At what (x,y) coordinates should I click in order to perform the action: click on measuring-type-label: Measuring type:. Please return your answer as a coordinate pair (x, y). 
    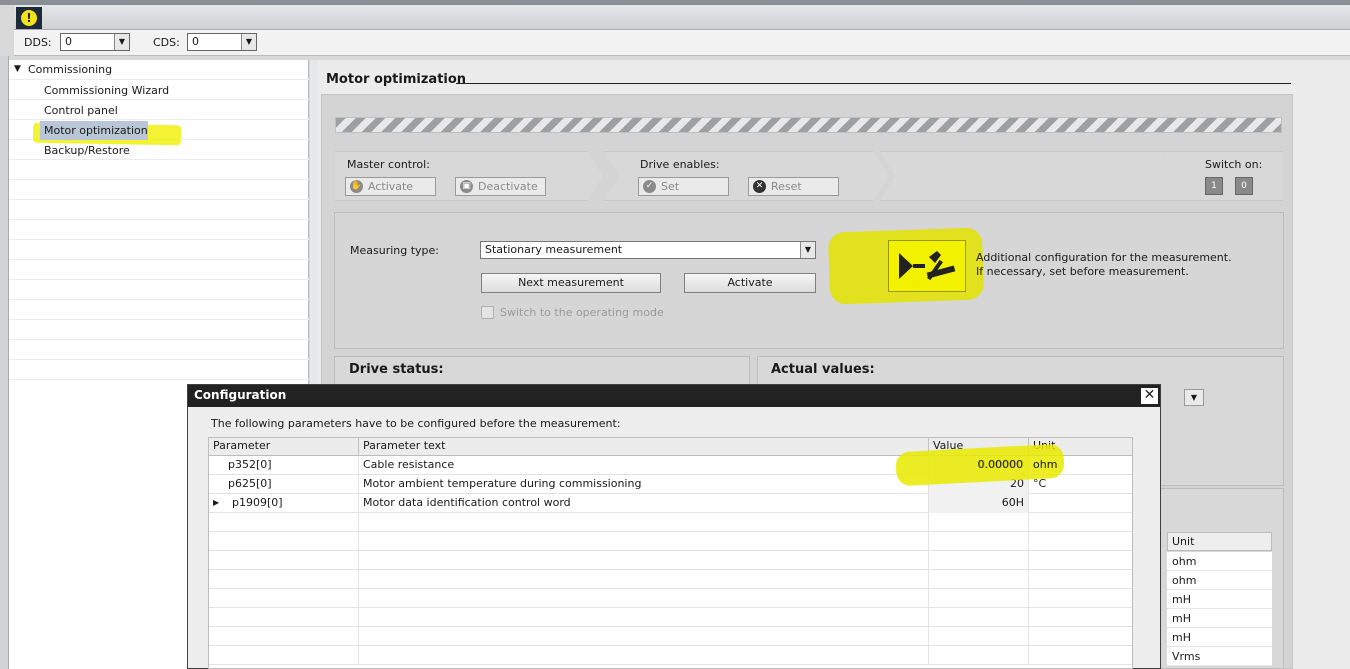
    Looking at the image, I should click on (395, 250).